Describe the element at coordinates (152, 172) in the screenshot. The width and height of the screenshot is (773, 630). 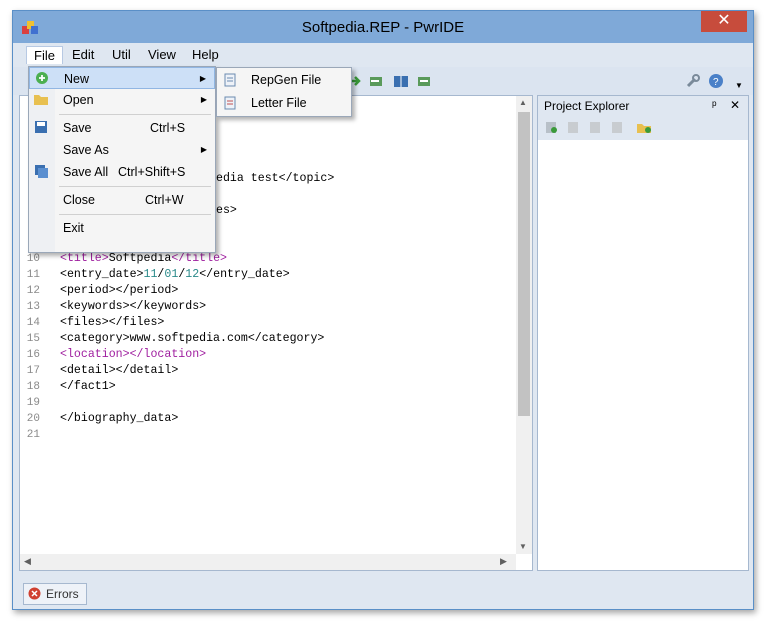
I see `menu-item-shortcut: Ctrl+Shift+S` at that location.